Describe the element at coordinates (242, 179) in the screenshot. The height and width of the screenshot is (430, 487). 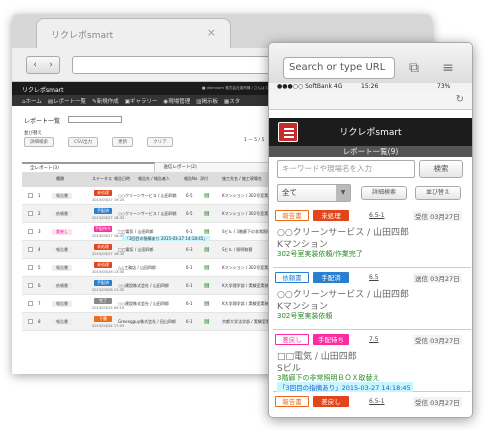
I see `column-header: 施工先名 / 施工現場名` at that location.